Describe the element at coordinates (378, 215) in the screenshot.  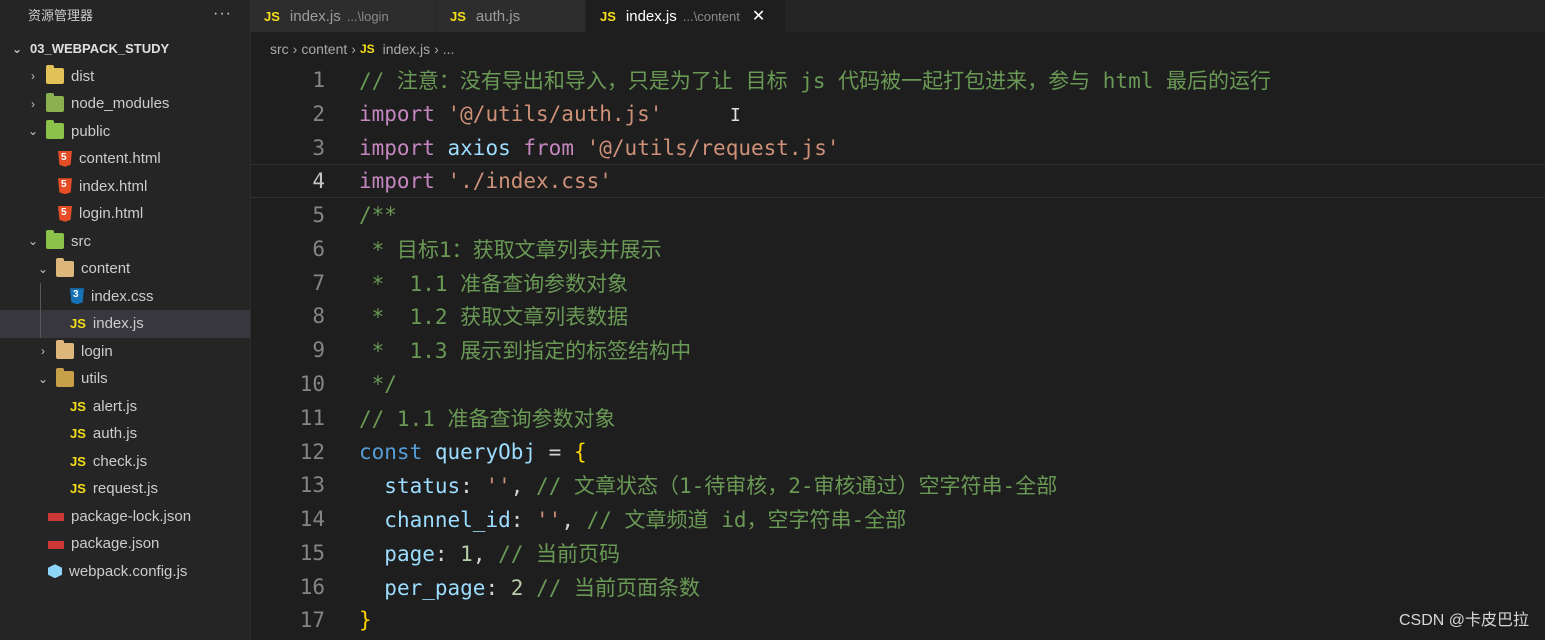
I see `comment: /**` at that location.